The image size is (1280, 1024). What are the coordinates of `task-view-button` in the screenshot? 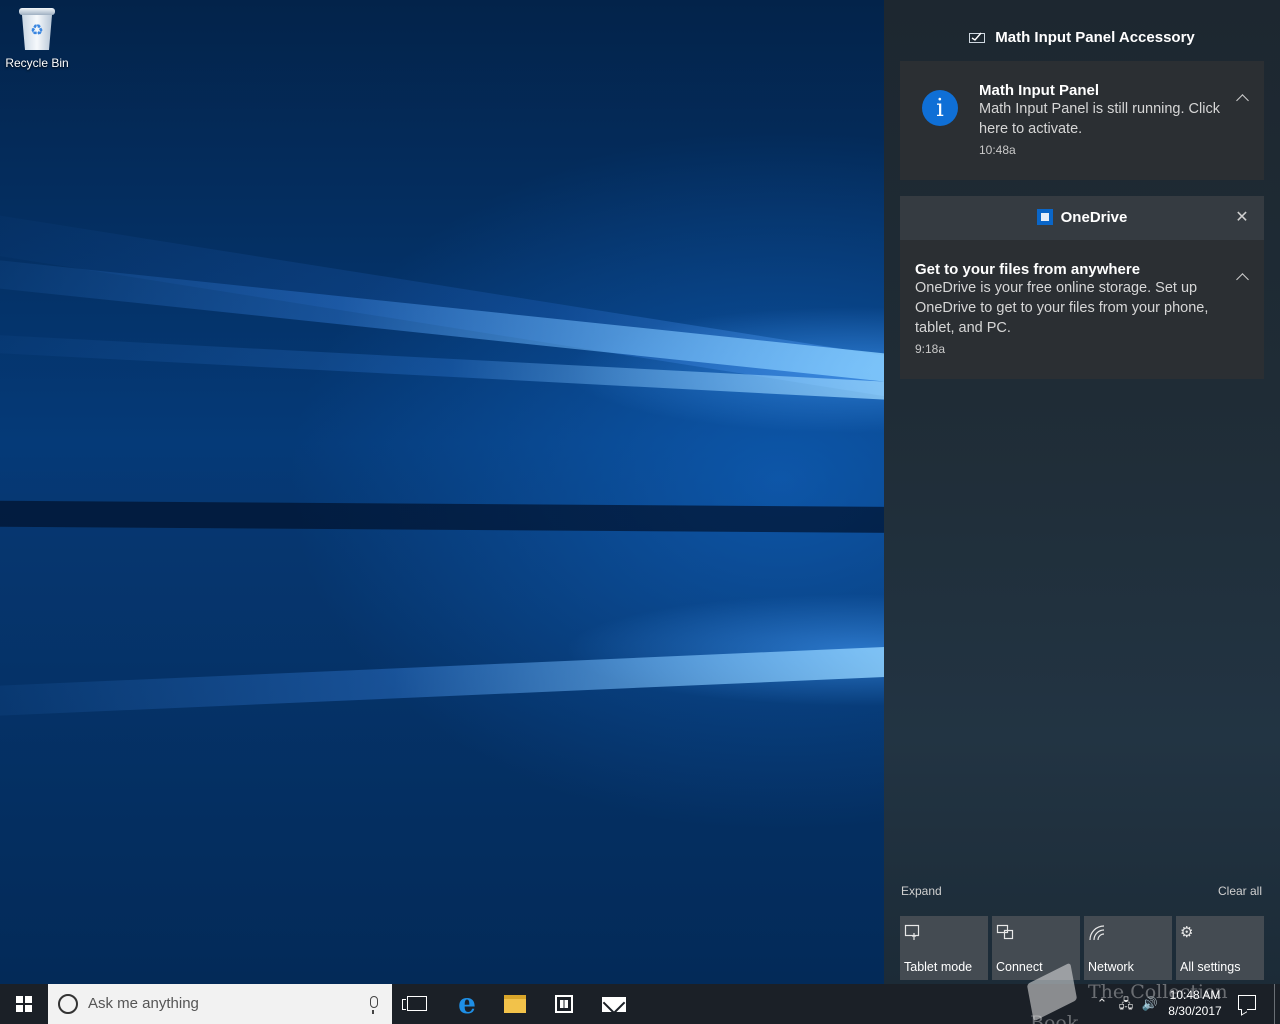 It's located at (416, 1004).